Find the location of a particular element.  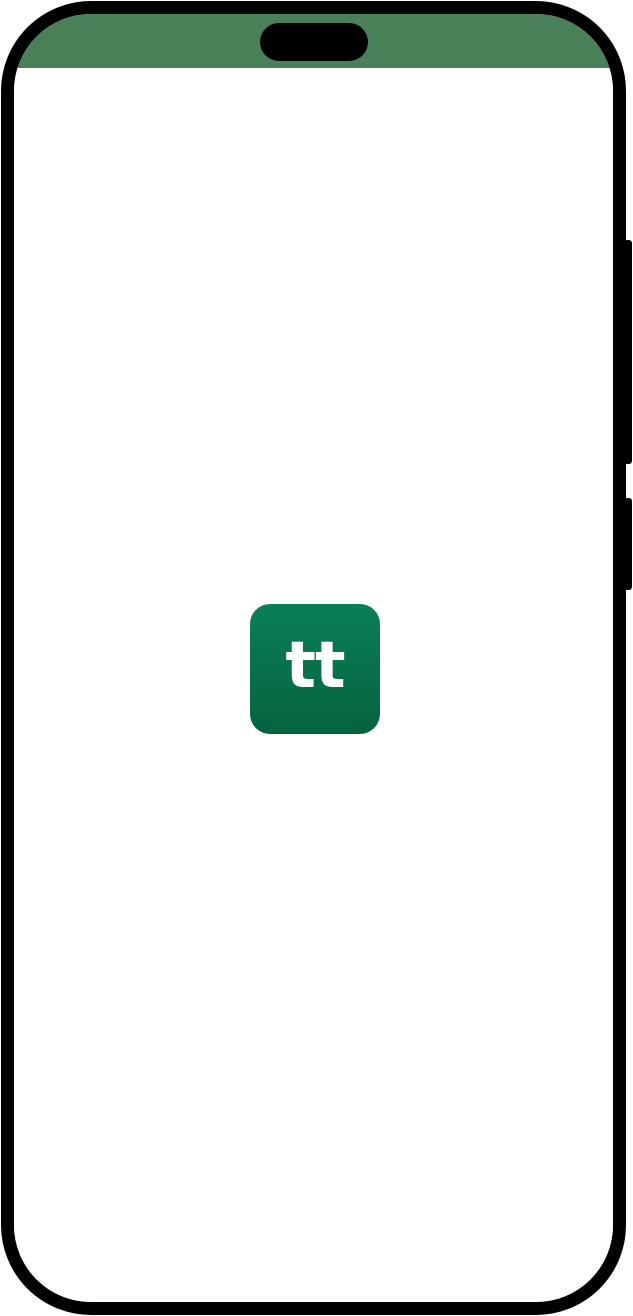

dynamic-island is located at coordinates (314, 42).